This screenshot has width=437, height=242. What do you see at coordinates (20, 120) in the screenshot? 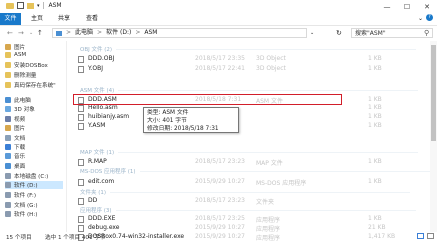
I see `sidebar-item-label: 视频` at bounding box center [20, 120].